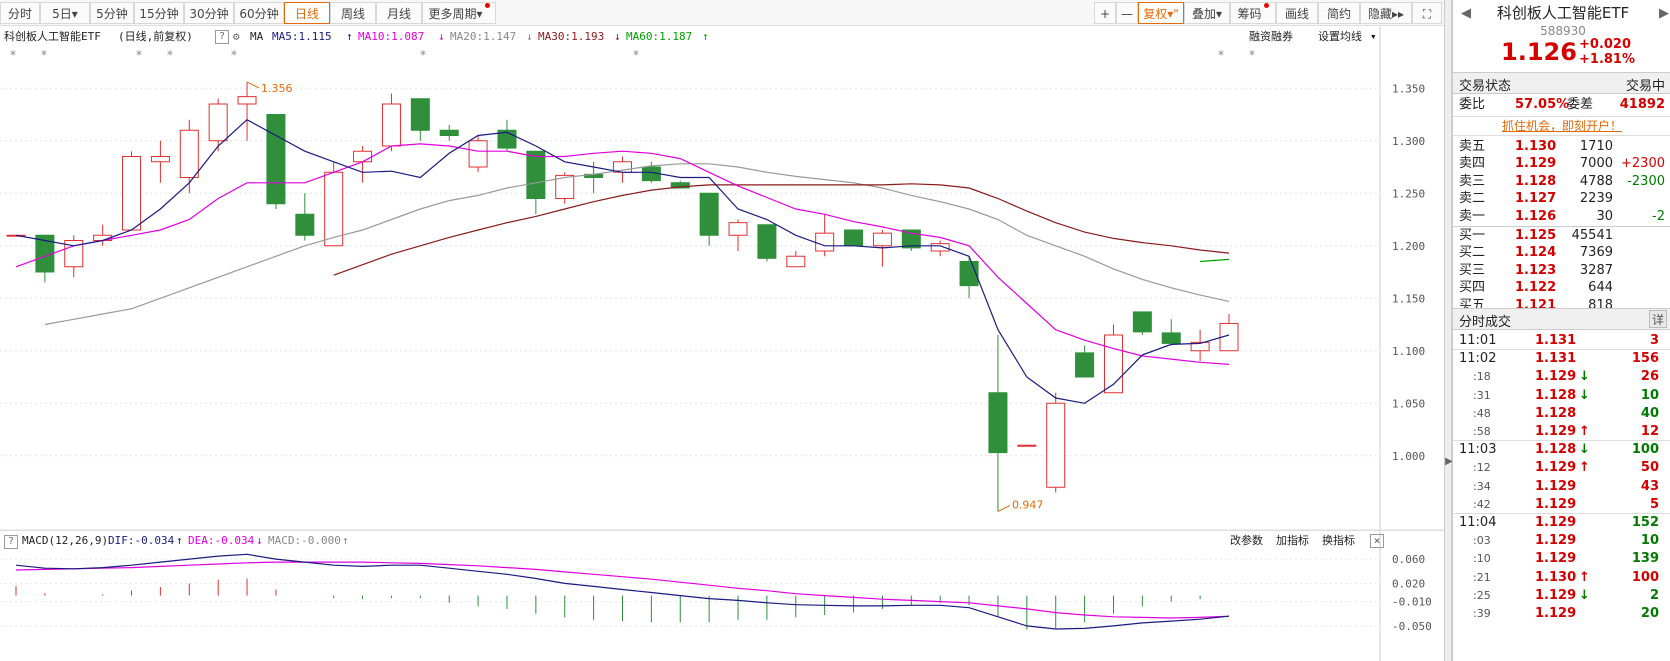 The image size is (1670, 661). I want to click on tab-more-periods: 更多周期▾, so click(459, 13).